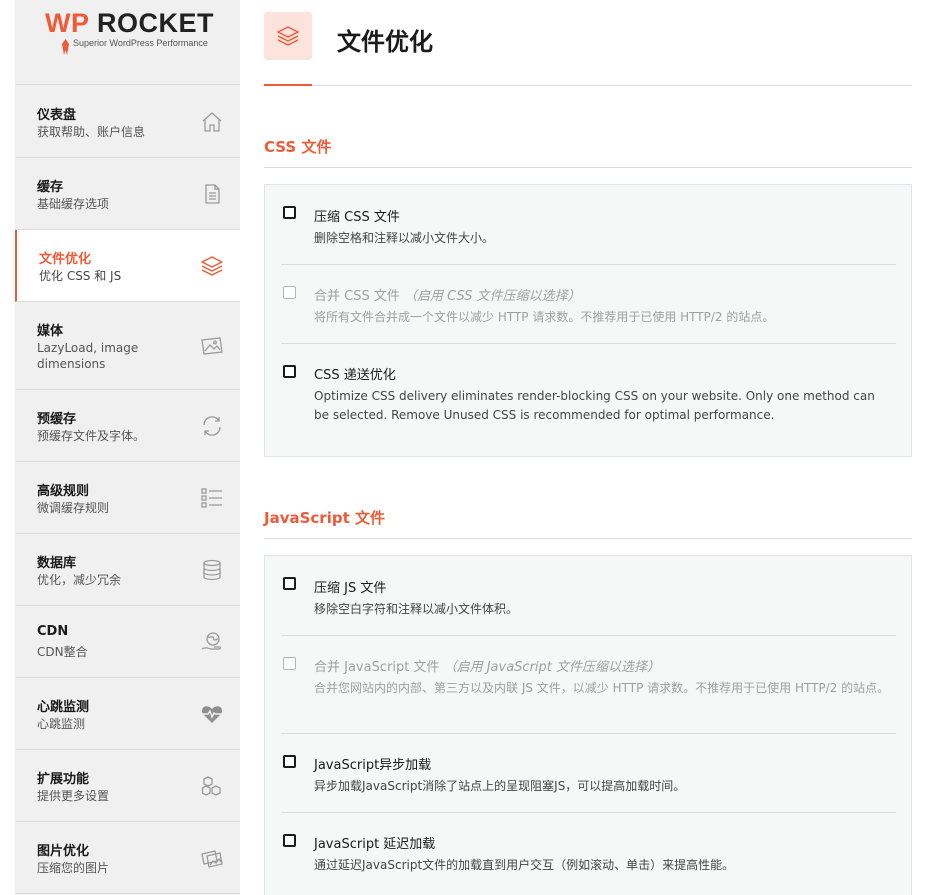  What do you see at coordinates (127, 786) in the screenshot?
I see `sidebar-item-addons: 扩展功能 提供更多设置` at bounding box center [127, 786].